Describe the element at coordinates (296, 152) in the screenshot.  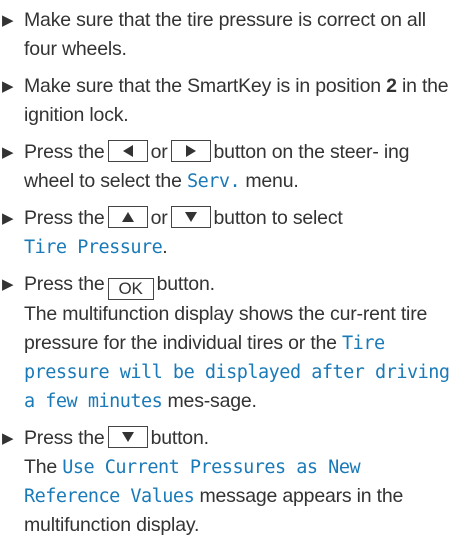
I see `step-text: button on the steer-` at that location.